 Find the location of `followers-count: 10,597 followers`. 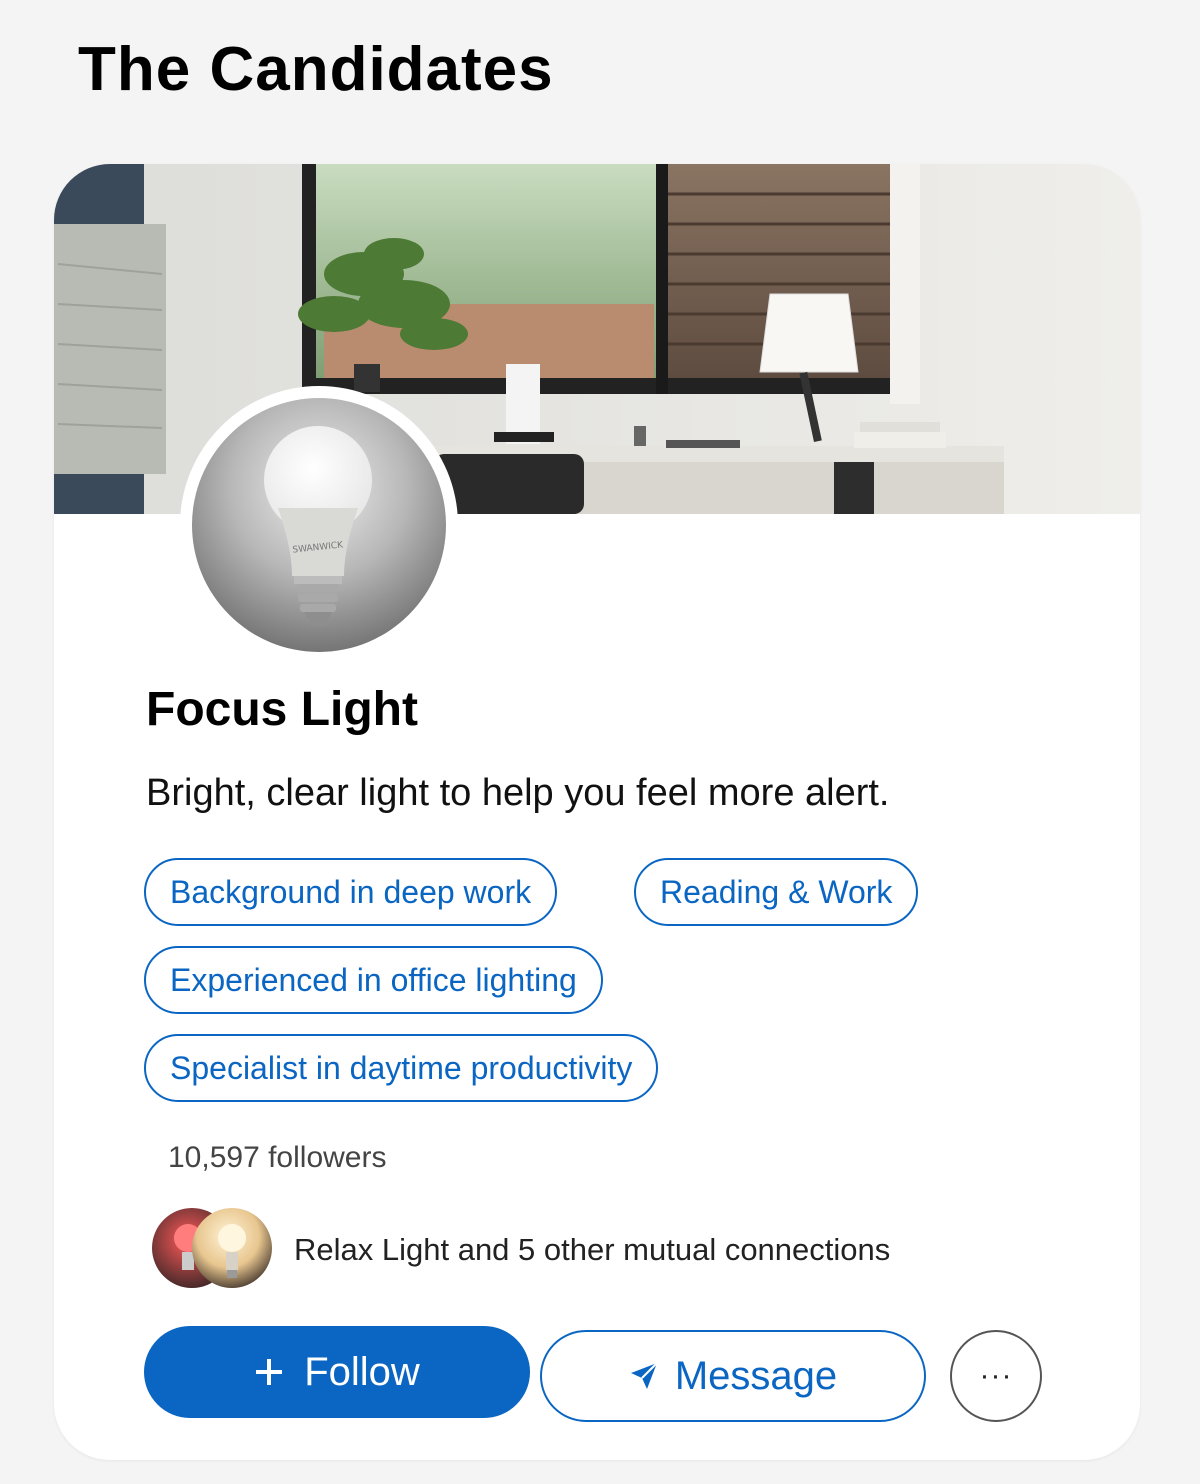

followers-count: 10,597 followers is located at coordinates (277, 1158).